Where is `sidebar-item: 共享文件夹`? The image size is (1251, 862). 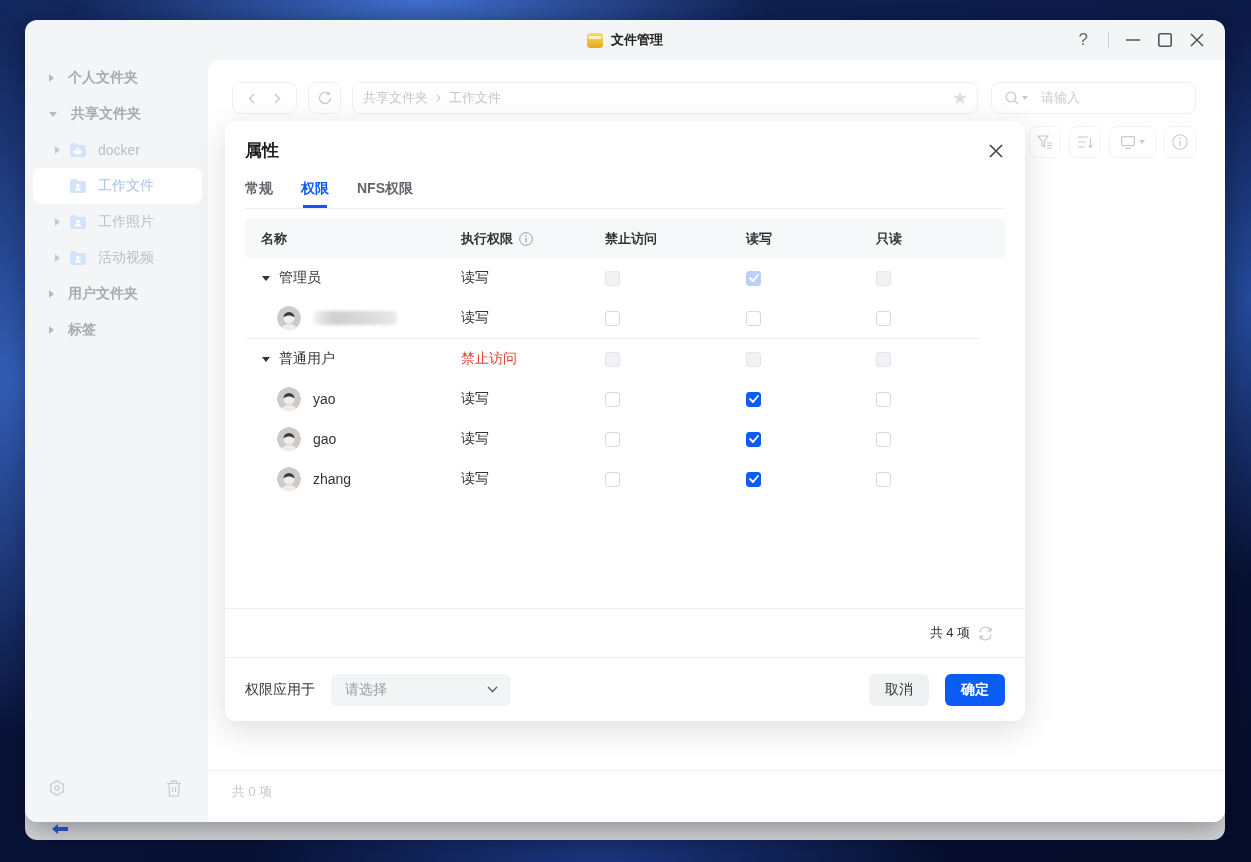
sidebar-item: 共享文件夹 is located at coordinates (117, 114).